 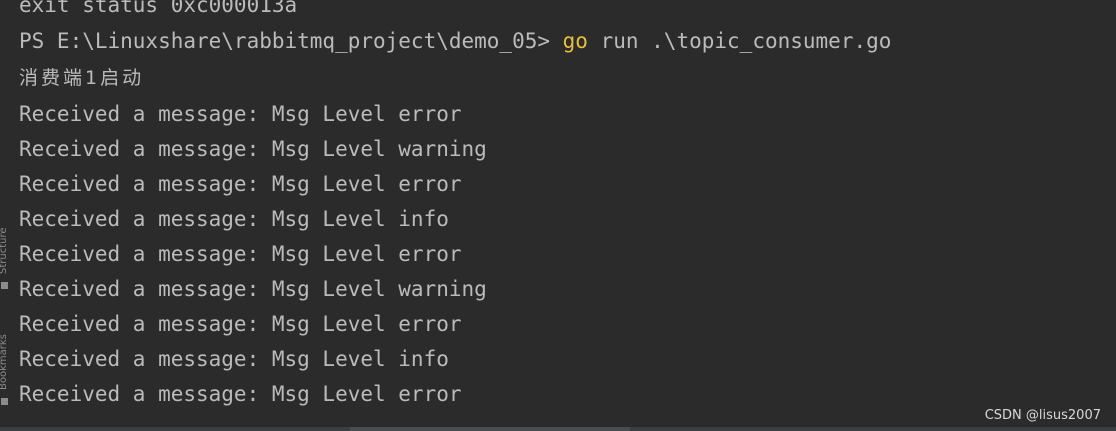 What do you see at coordinates (4, 401) in the screenshot?
I see `bookmark-icon` at bounding box center [4, 401].